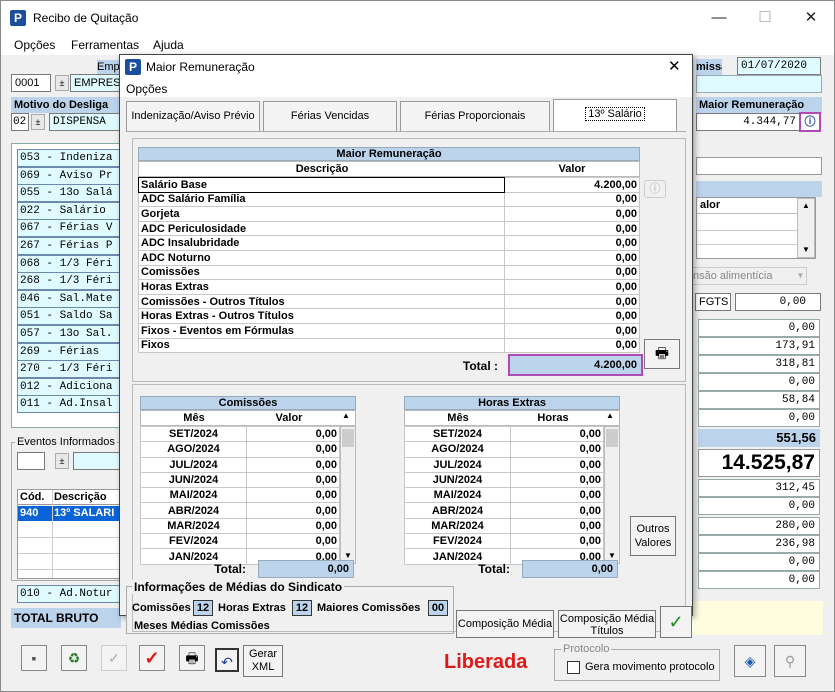 This screenshot has height=692, width=835. Describe the element at coordinates (95, 83) in the screenshot. I see `empresa-name-field: EMPRESA` at that location.